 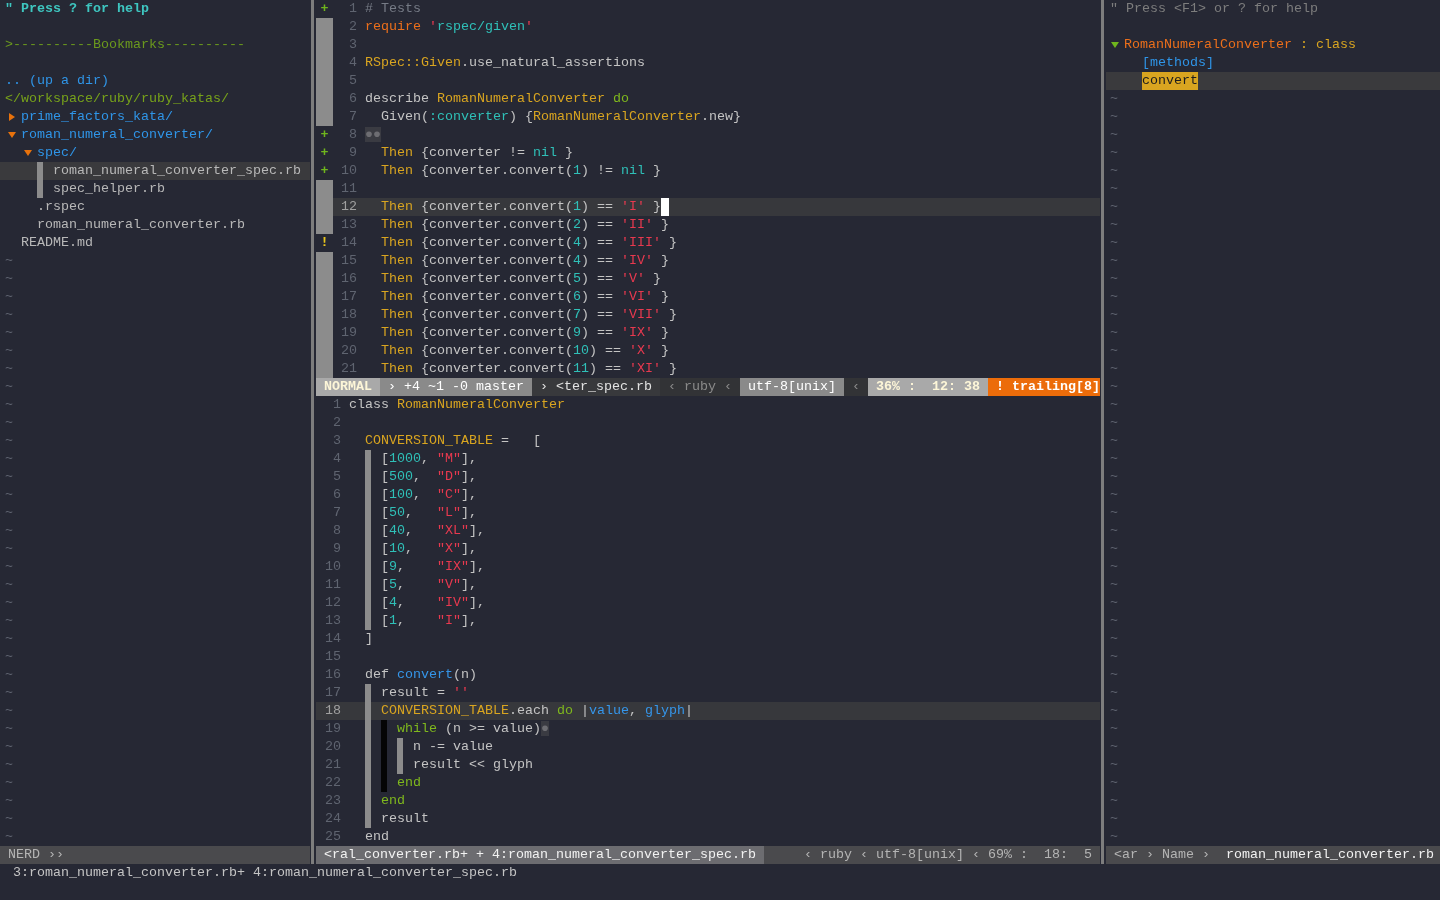 What do you see at coordinates (699, 387) in the screenshot?
I see `status-segment: ‹ ruby ‹` at bounding box center [699, 387].